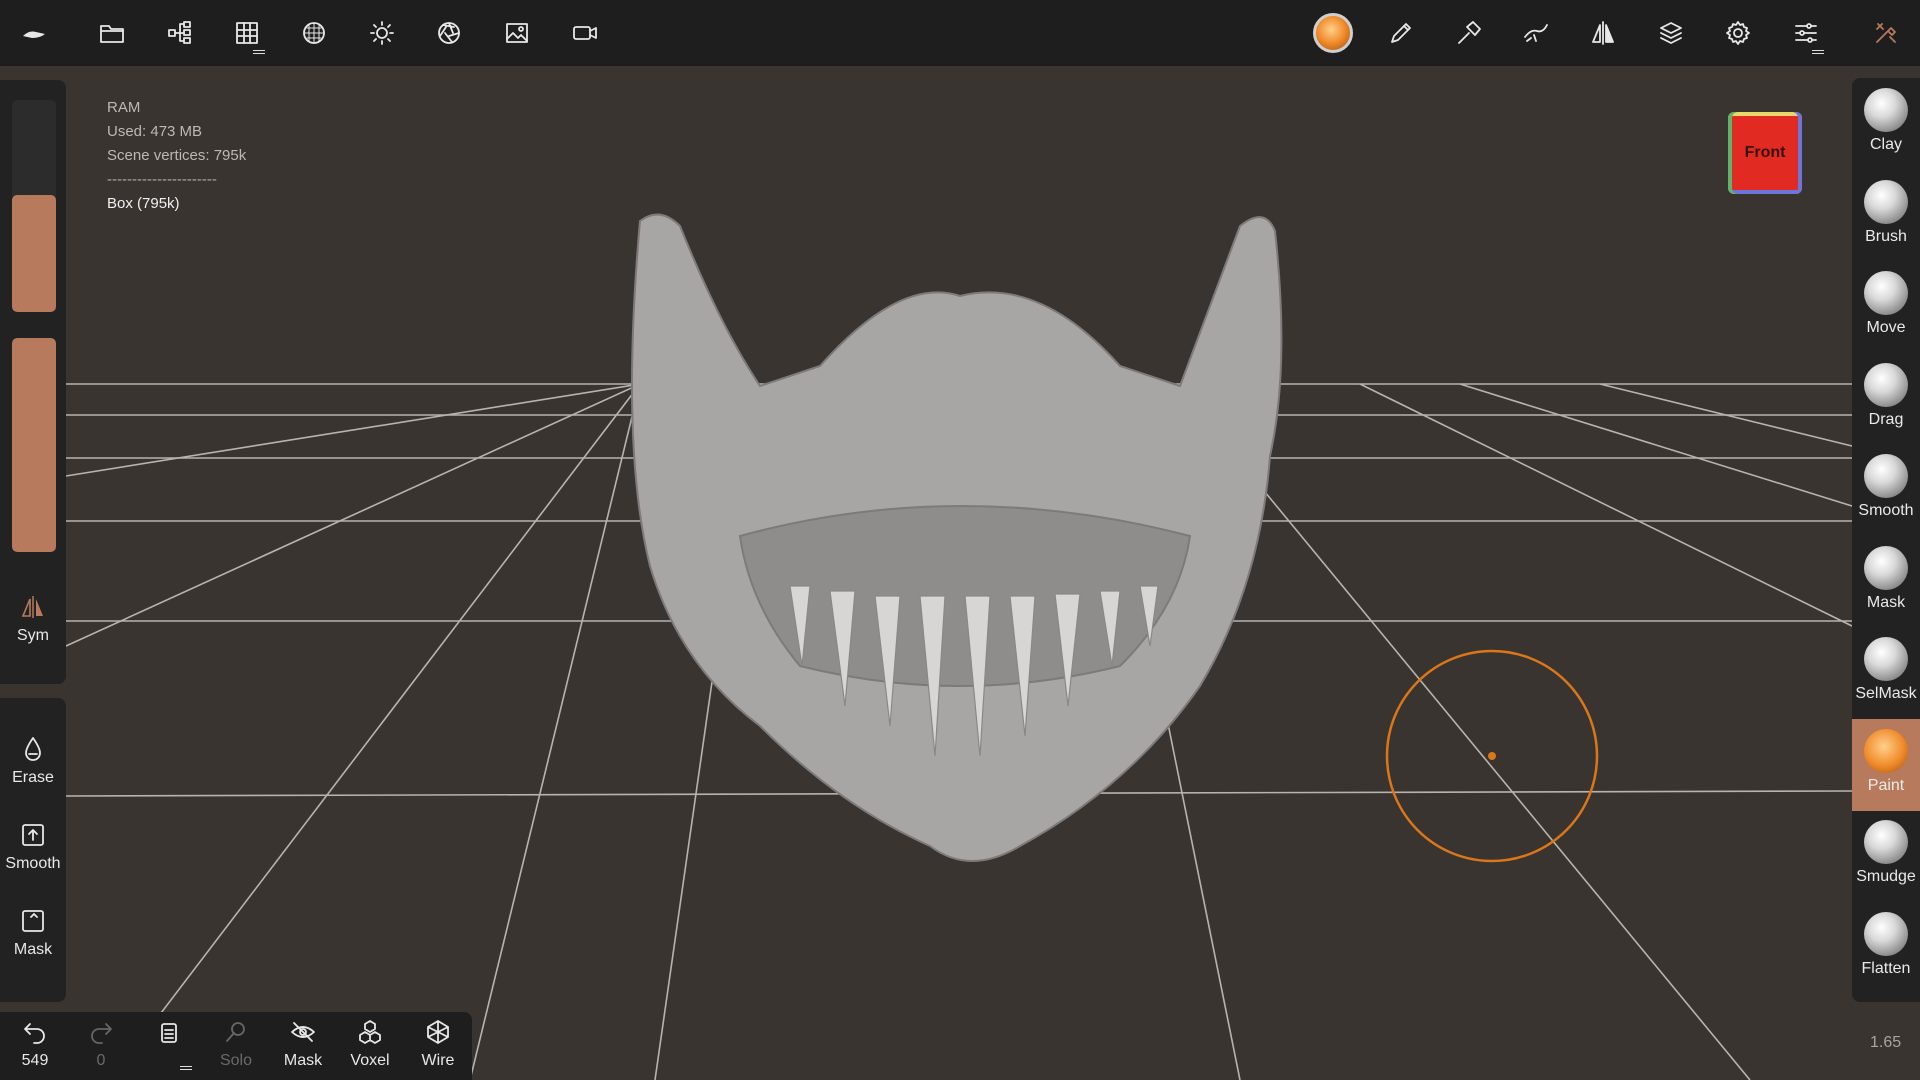  I want to click on bottom-toolbar: 549 0 Solo Mask Voxel Wire, so click(236, 1046).